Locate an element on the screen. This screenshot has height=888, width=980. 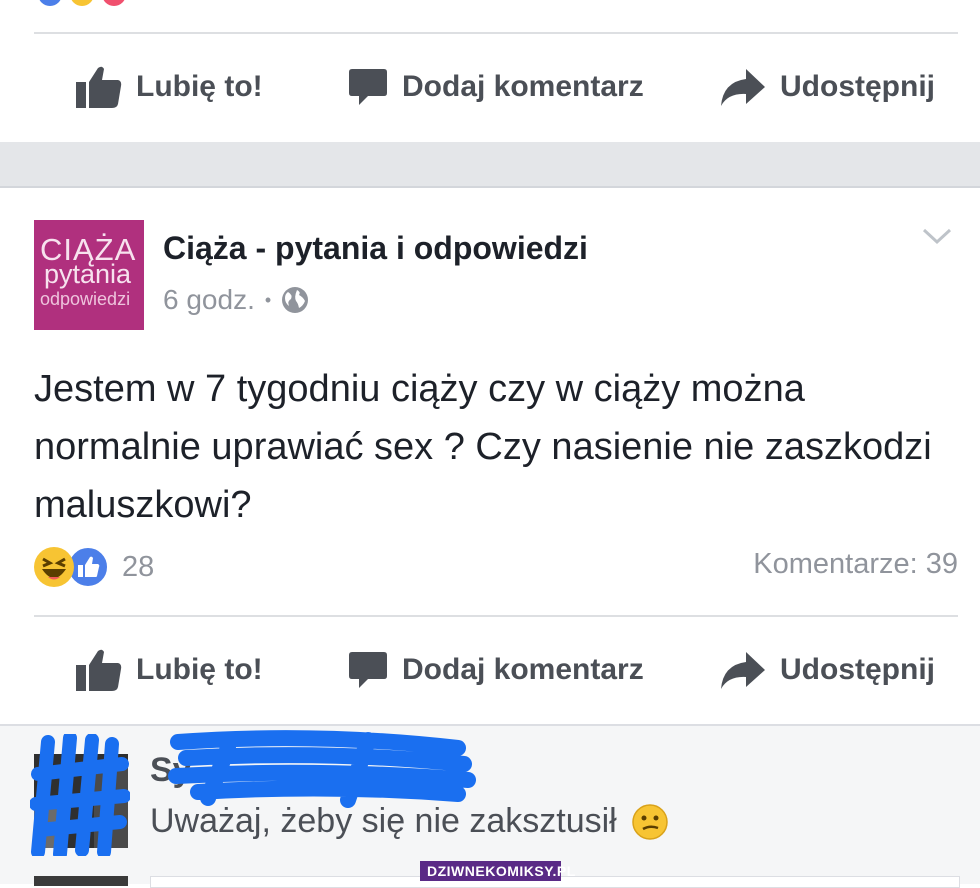
page-logo-line3: odpowiedzi is located at coordinates (85, 299).